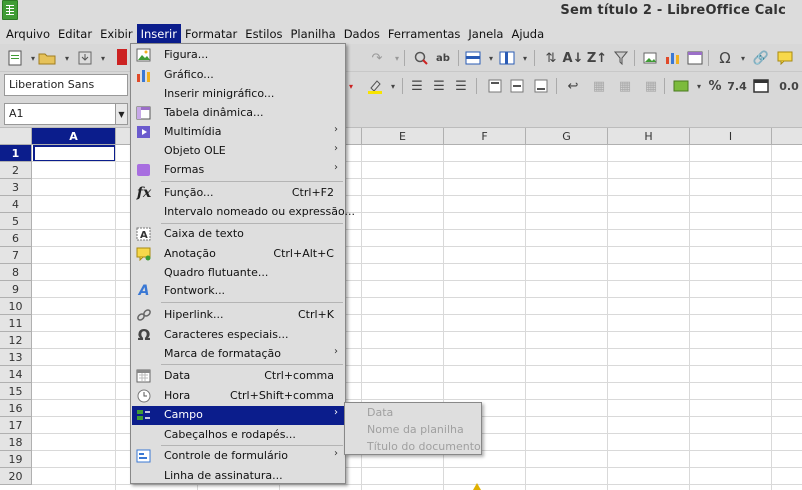  What do you see at coordinates (443, 58) in the screenshot?
I see `spellcheck-icon: ab` at bounding box center [443, 58].